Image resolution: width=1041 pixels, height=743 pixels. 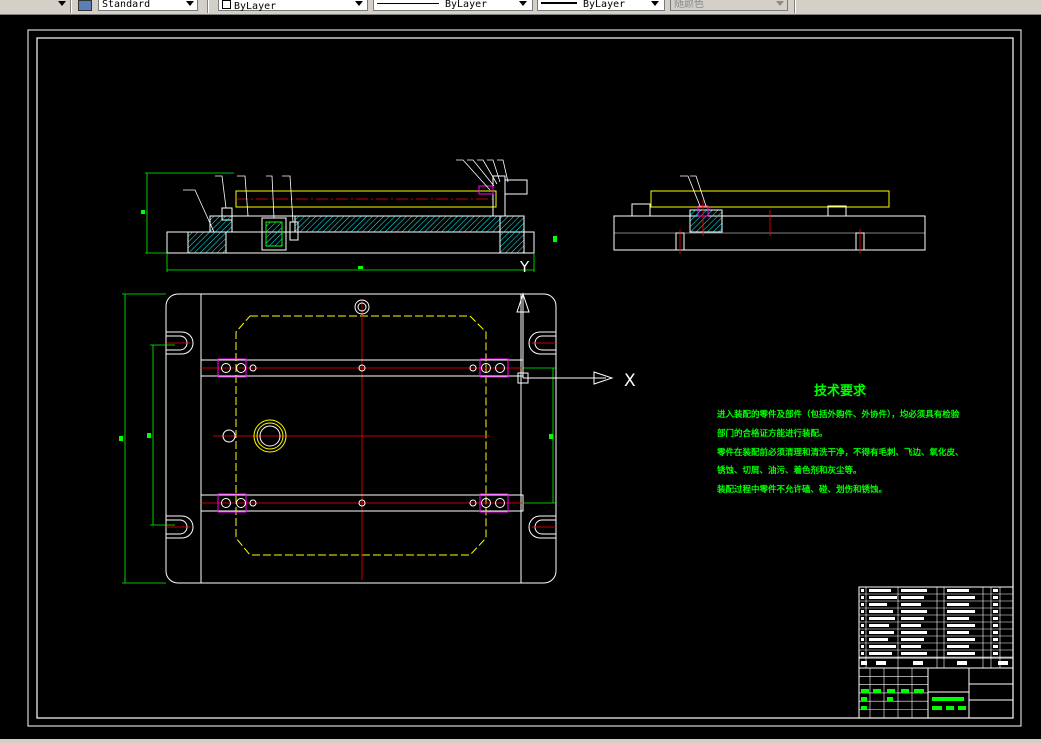 I want to click on clamp-block, so click(x=516, y=187).